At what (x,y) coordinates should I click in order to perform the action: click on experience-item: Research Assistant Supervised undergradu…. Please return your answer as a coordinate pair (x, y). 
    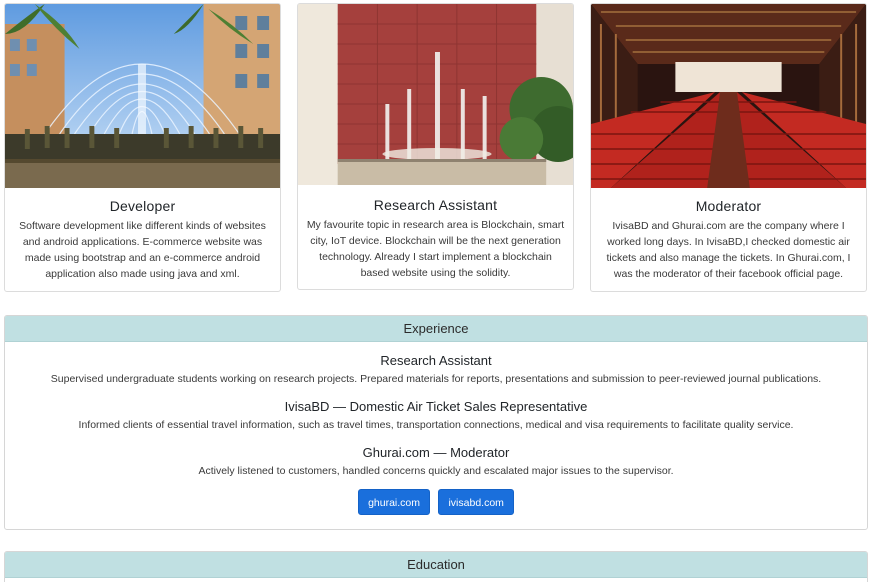
    Looking at the image, I should click on (436, 369).